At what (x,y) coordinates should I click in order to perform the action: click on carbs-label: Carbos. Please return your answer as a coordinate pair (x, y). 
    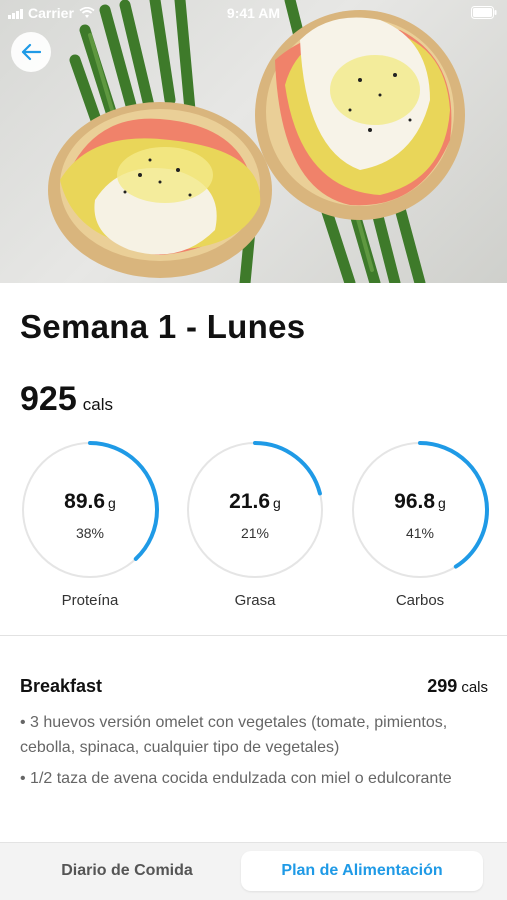
    Looking at the image, I should click on (420, 600).